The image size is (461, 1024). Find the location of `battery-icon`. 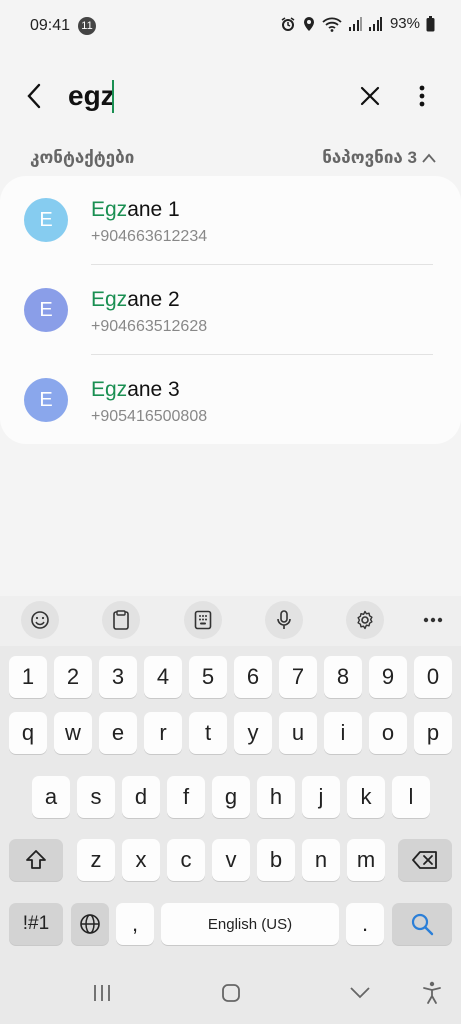

battery-icon is located at coordinates (430, 23).